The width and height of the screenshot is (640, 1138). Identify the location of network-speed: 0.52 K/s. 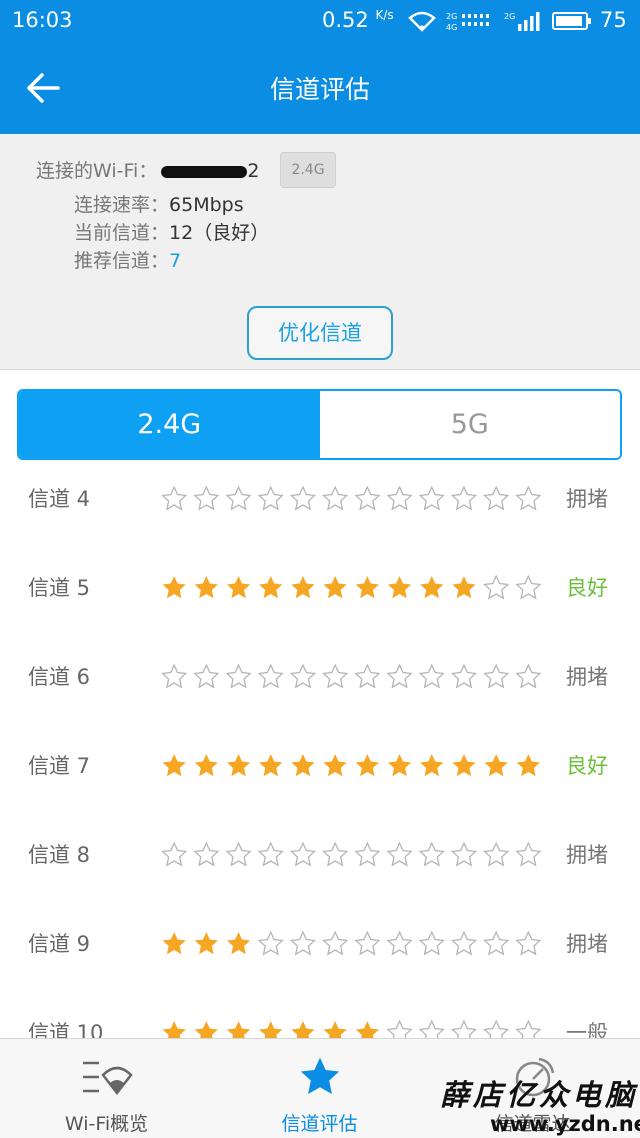
(358, 20).